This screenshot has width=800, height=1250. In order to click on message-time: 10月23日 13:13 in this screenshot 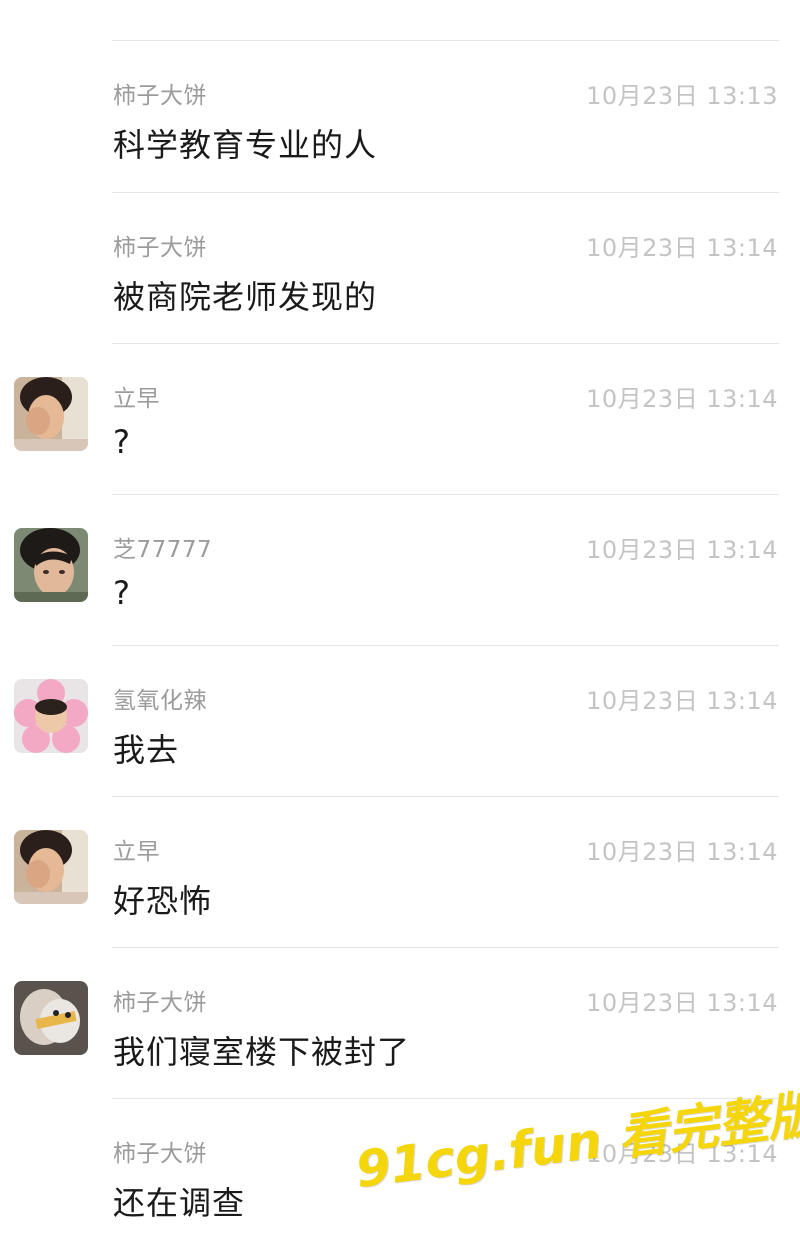, I will do `click(682, 96)`.